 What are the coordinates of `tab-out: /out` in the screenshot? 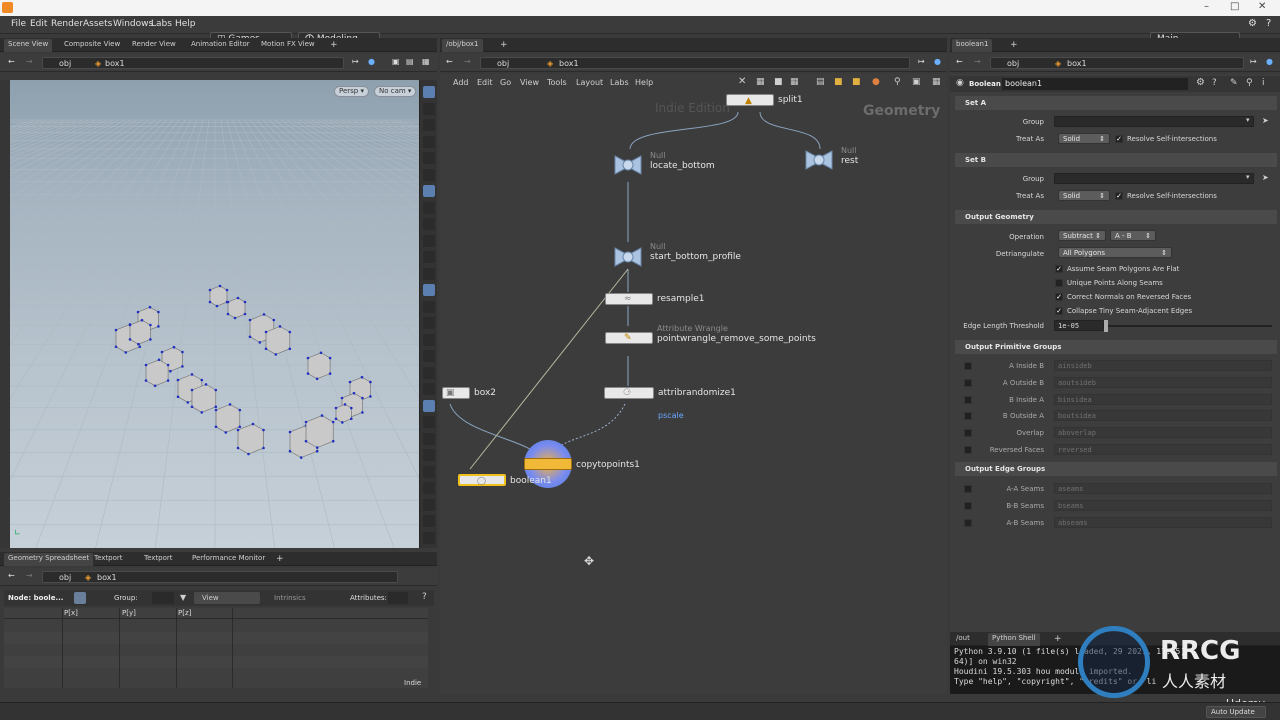 It's located at (963, 639).